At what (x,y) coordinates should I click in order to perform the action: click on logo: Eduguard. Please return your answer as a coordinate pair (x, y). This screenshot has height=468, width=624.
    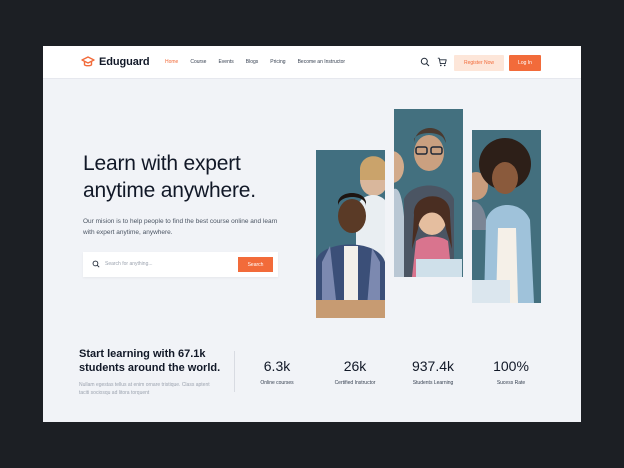
    Looking at the image, I should click on (115, 62).